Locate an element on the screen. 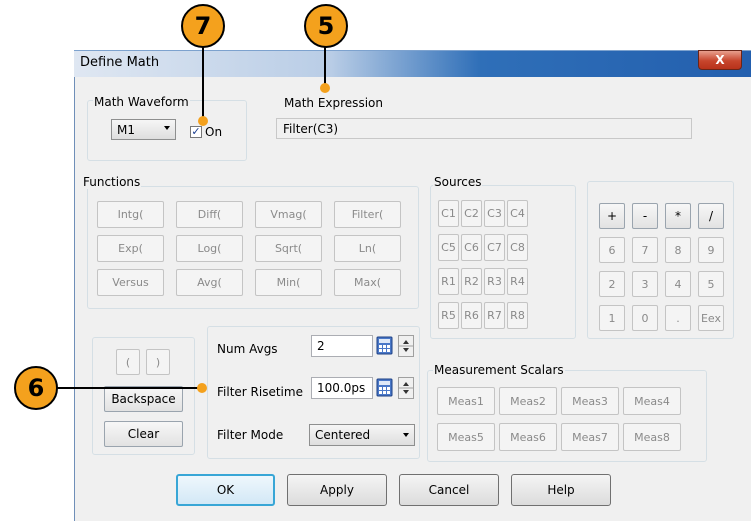 This screenshot has width=751, height=521. callout-badge-enable: 7 is located at coordinates (203, 26).